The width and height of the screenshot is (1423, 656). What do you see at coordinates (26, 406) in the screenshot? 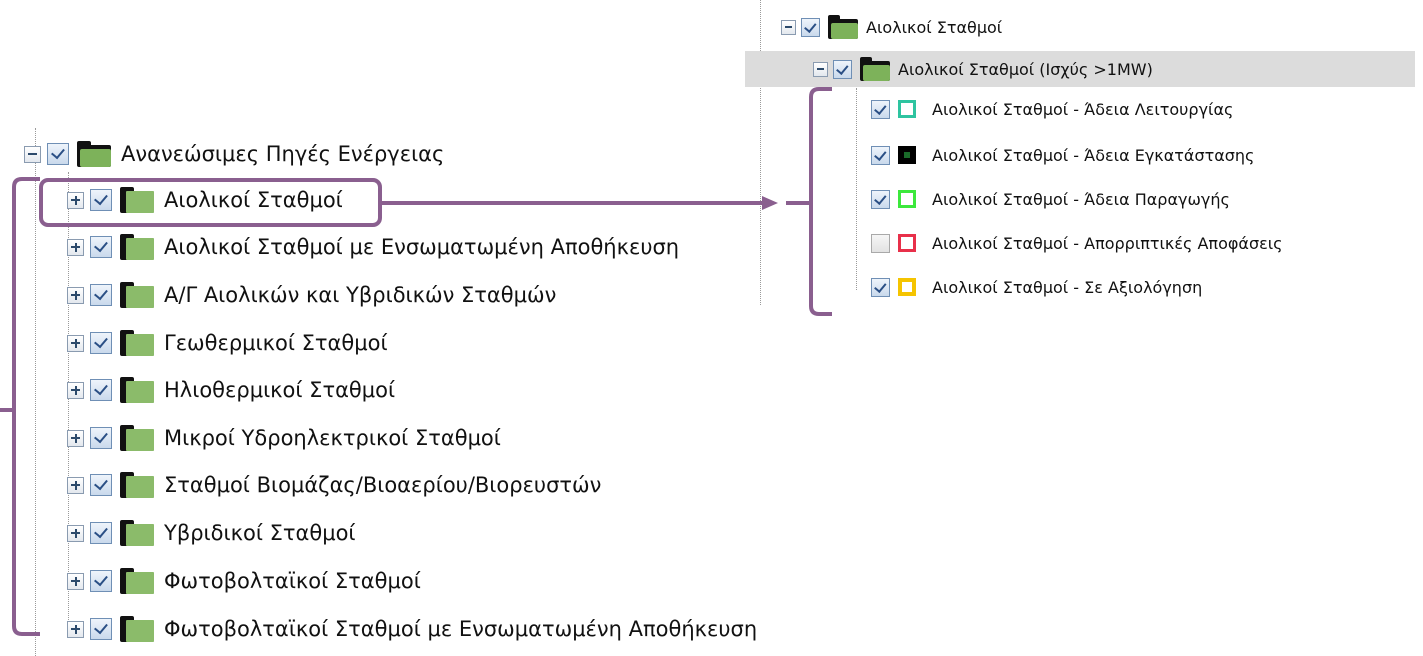
I see `left-bracket` at bounding box center [26, 406].